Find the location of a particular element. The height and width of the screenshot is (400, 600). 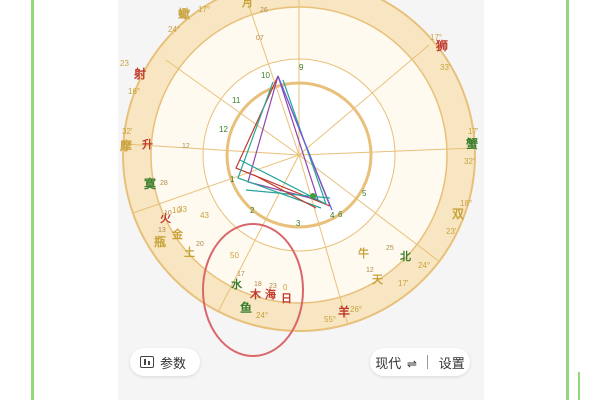

svg-text: 43 is located at coordinates (204, 215).